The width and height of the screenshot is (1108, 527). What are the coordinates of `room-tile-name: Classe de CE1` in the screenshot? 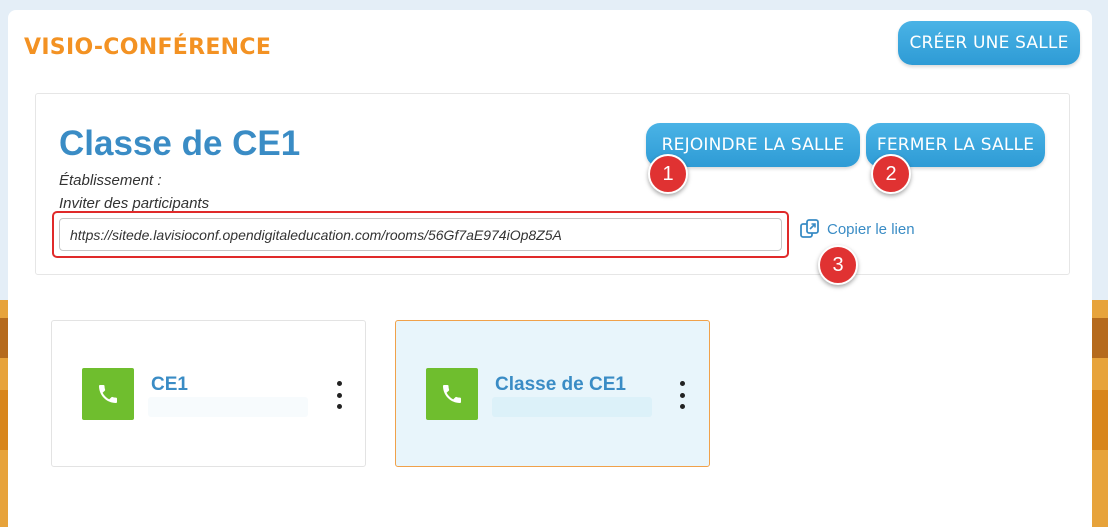 It's located at (560, 384).